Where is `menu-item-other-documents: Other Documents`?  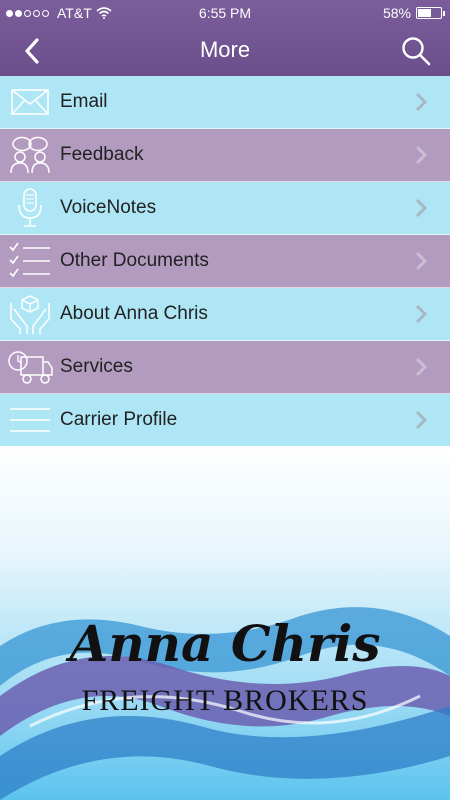 menu-item-other-documents: Other Documents is located at coordinates (225, 261).